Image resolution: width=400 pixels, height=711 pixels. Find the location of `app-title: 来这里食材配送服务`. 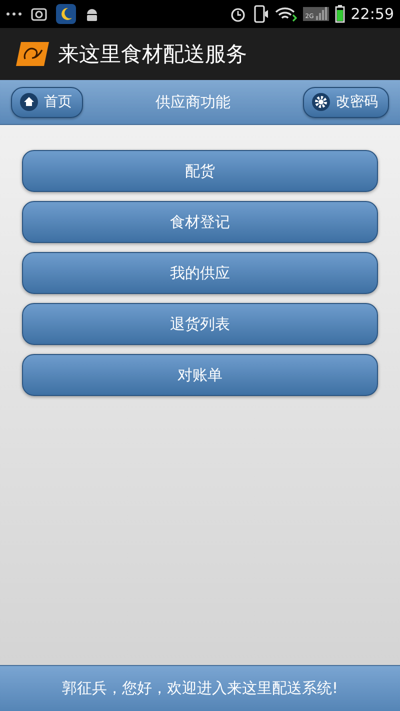

app-title: 来这里食材配送服务 is located at coordinates (152, 54).